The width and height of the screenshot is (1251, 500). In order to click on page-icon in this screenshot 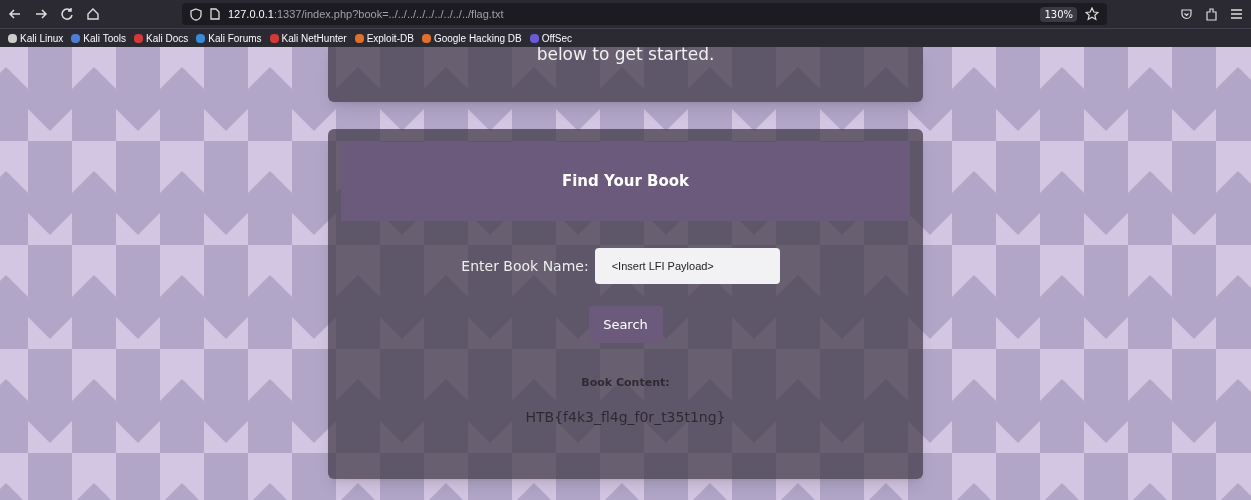, I will do `click(215, 14)`.